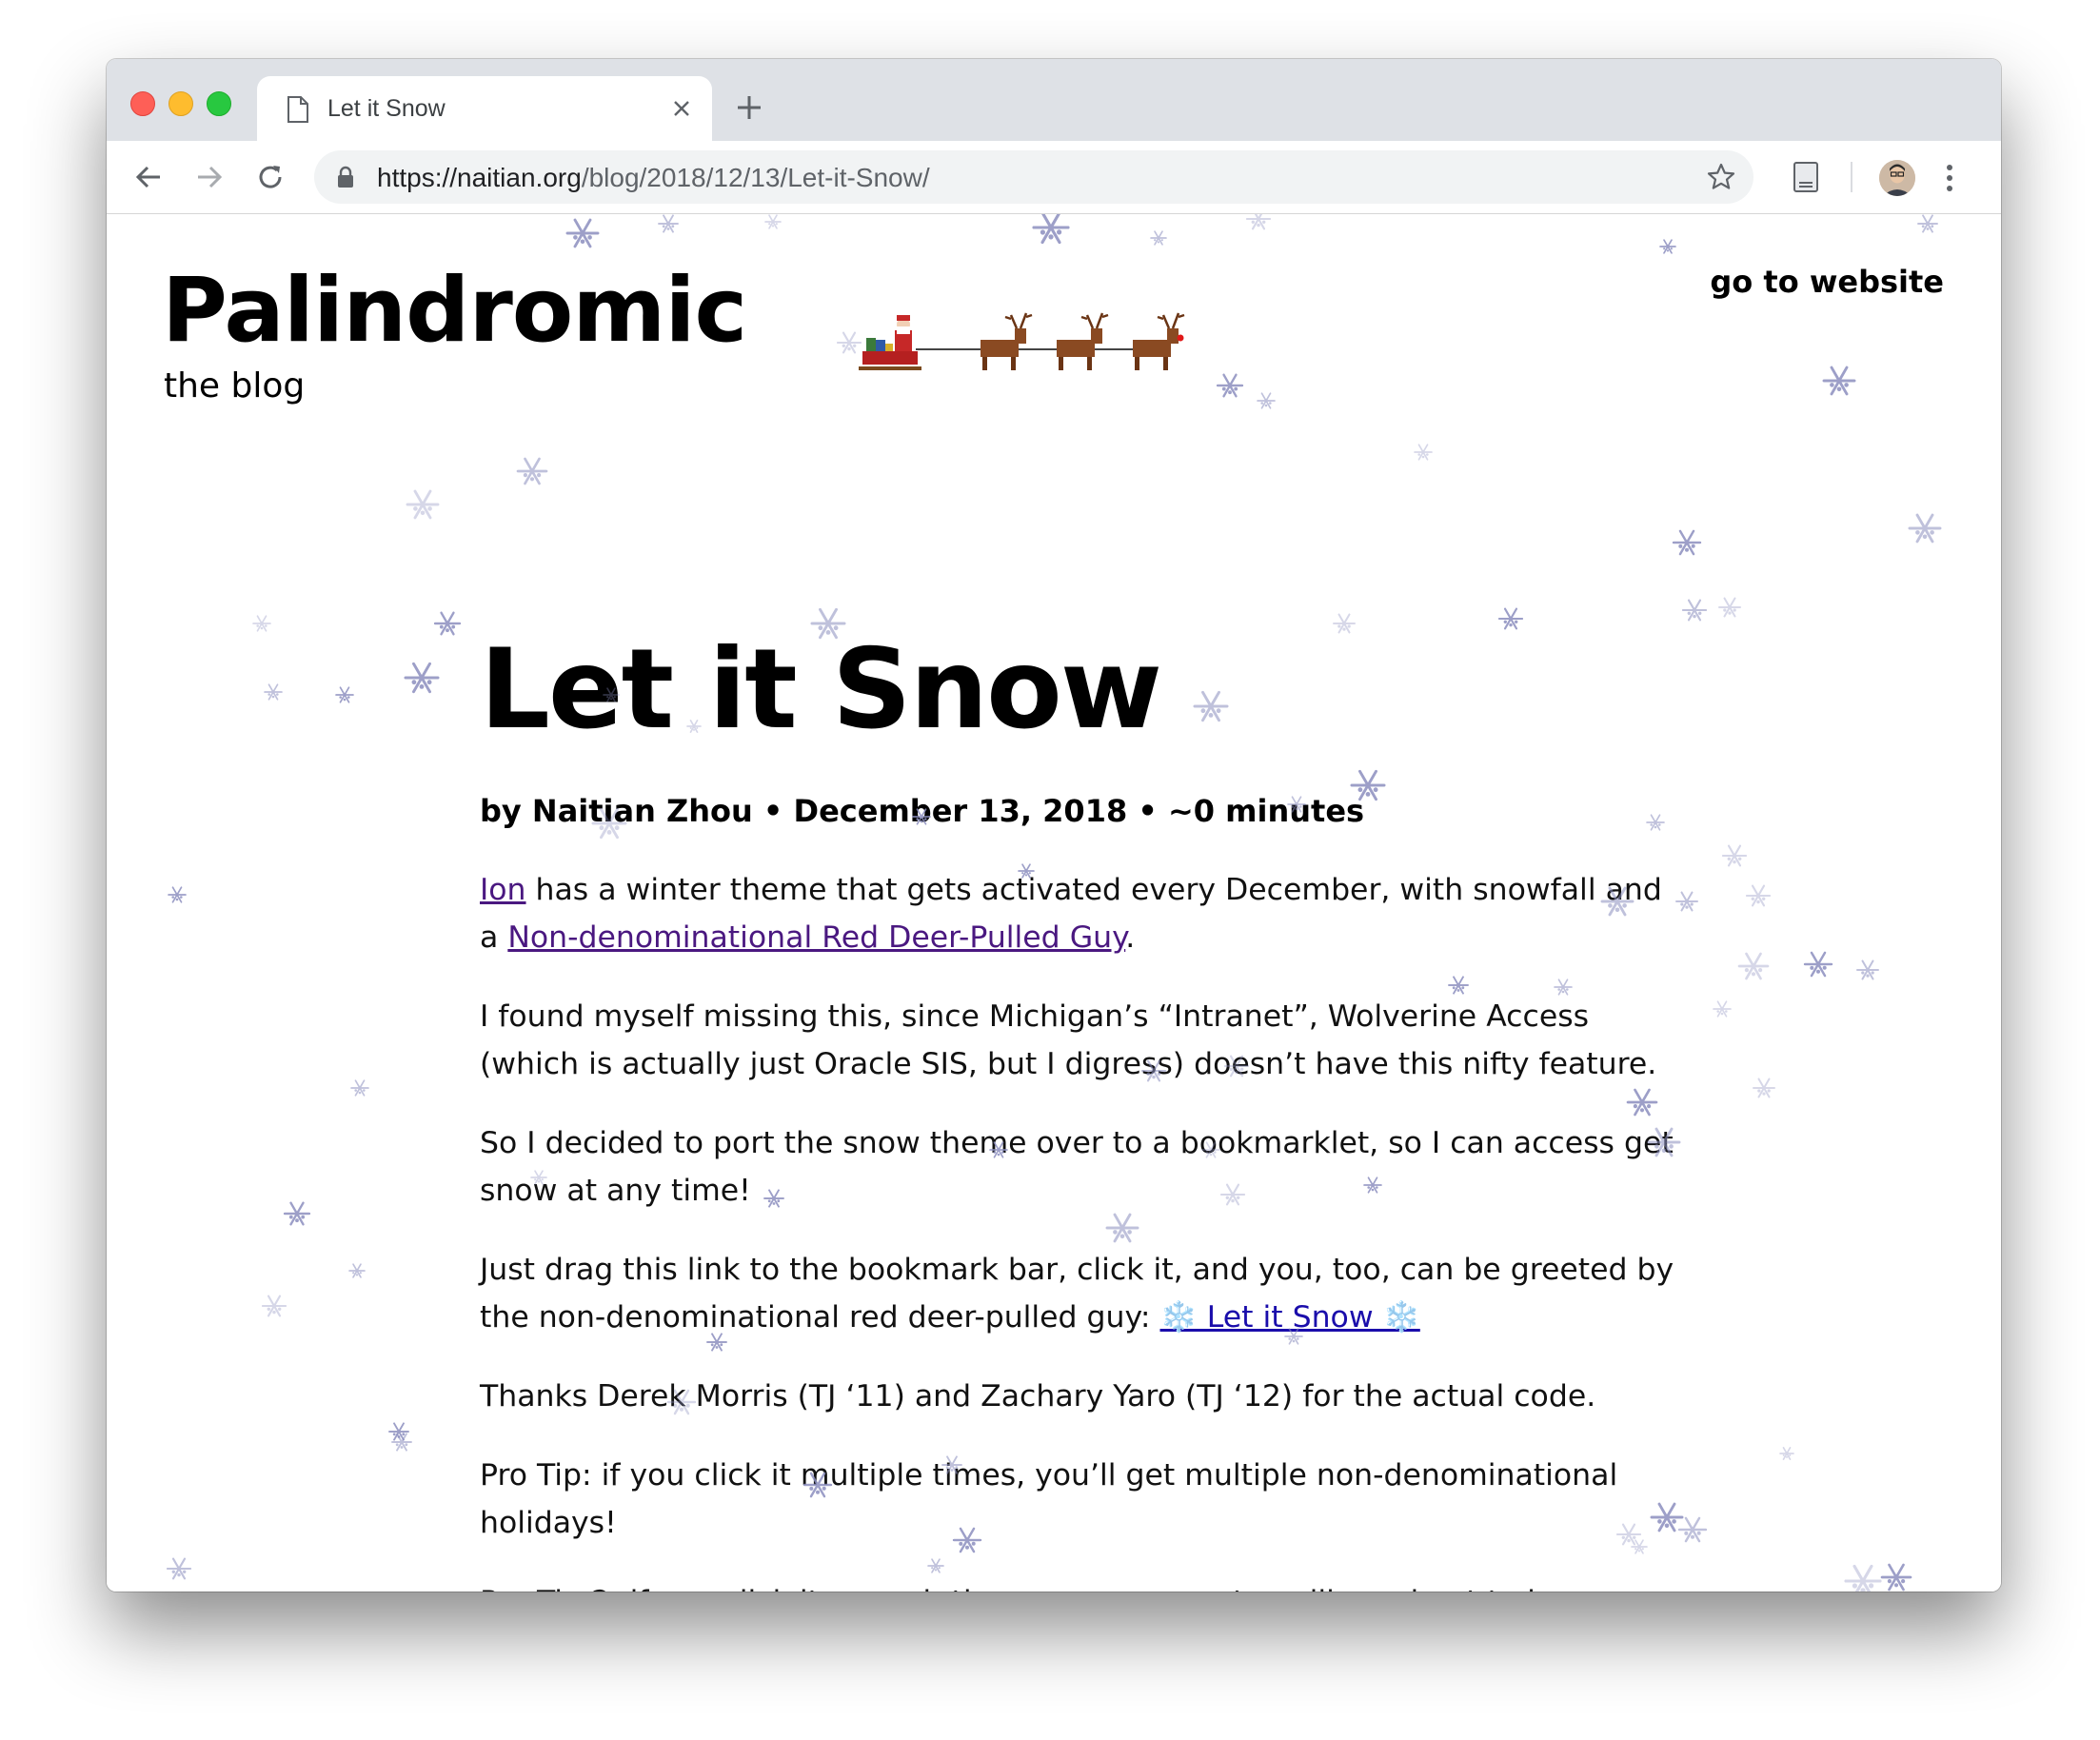 This screenshot has width=2100, height=1740. What do you see at coordinates (1054, 100) in the screenshot?
I see `tab-strip: Let it Snow` at bounding box center [1054, 100].